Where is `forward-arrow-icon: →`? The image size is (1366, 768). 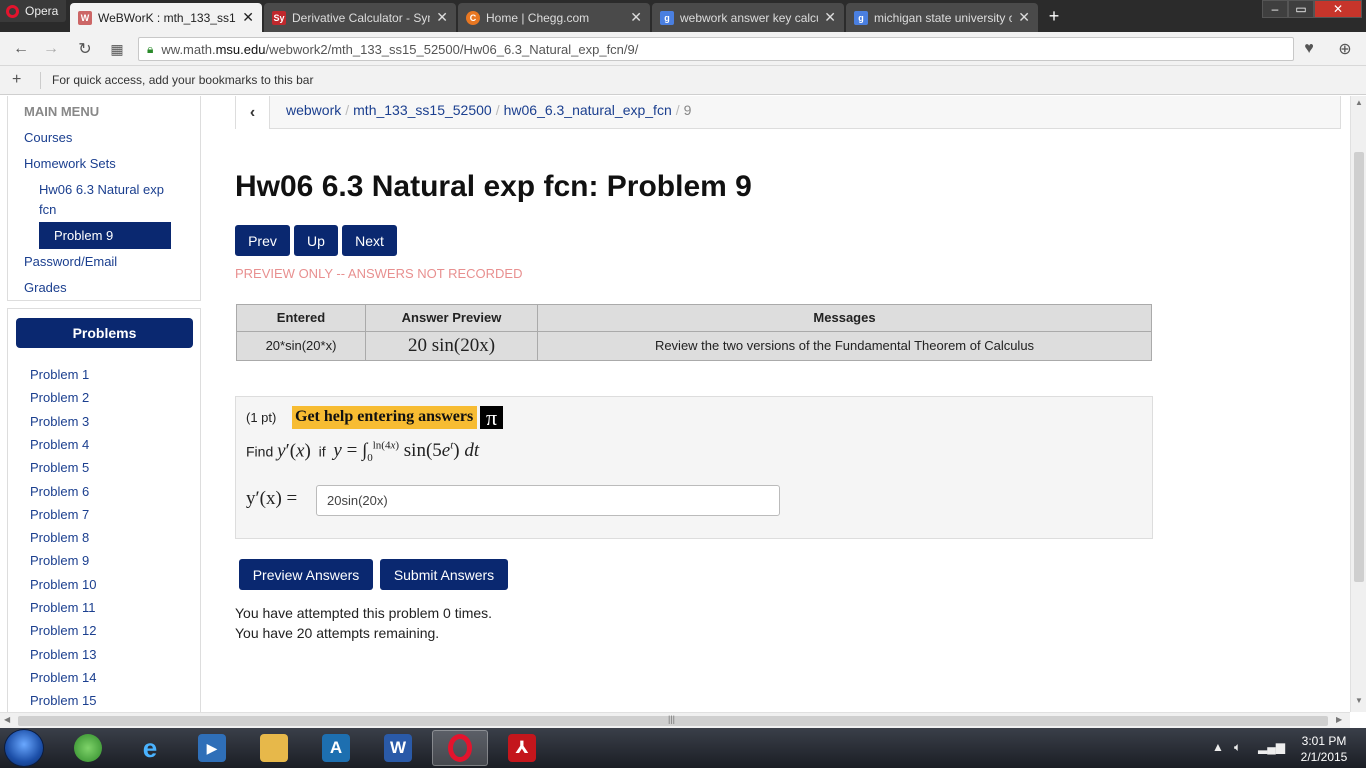
forward-arrow-icon: → is located at coordinates (51, 49).